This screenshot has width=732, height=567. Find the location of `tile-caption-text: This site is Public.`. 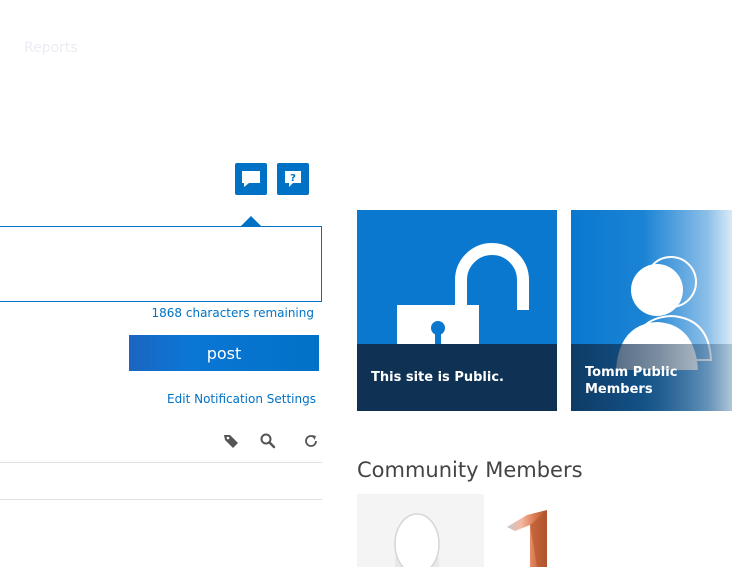

tile-caption-text: This site is Public. is located at coordinates (437, 377).